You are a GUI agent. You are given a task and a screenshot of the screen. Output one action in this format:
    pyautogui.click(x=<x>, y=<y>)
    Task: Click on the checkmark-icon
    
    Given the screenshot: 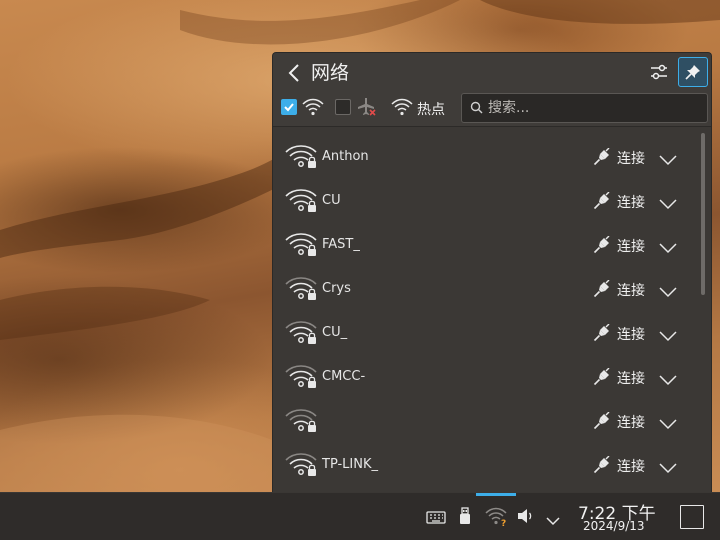 What is the action you would take?
    pyautogui.click(x=289, y=107)
    